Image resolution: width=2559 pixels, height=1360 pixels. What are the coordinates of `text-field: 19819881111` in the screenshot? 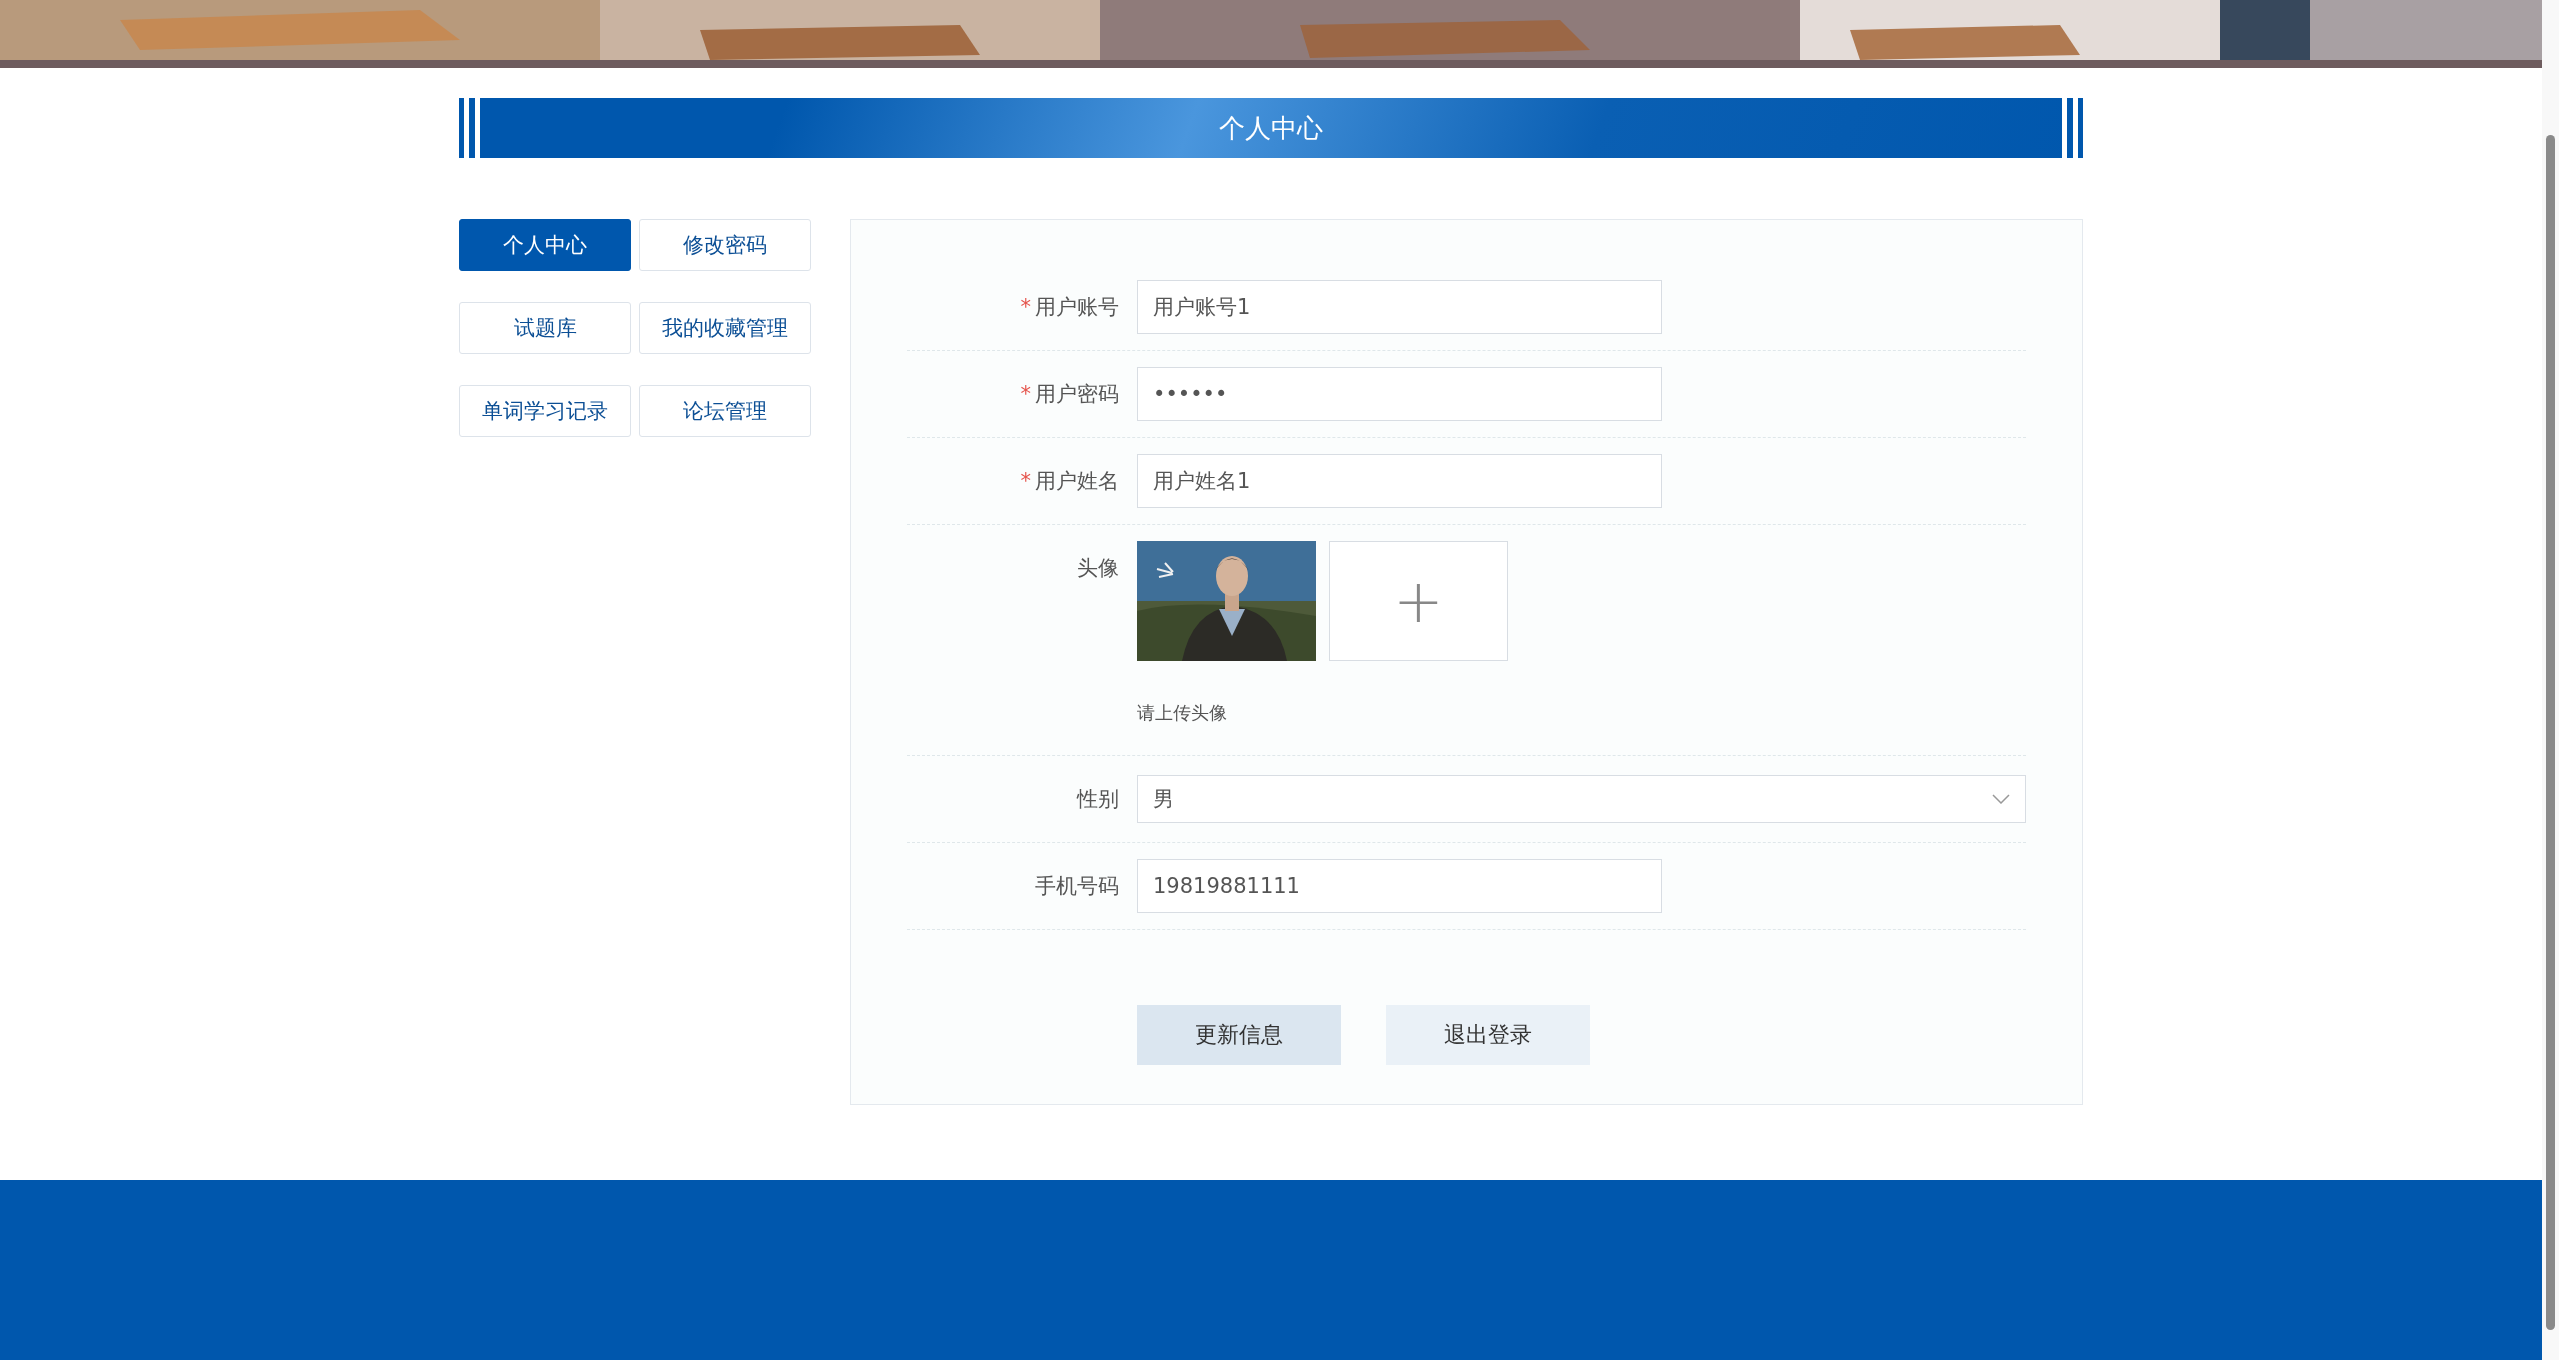 It's located at (1399, 886).